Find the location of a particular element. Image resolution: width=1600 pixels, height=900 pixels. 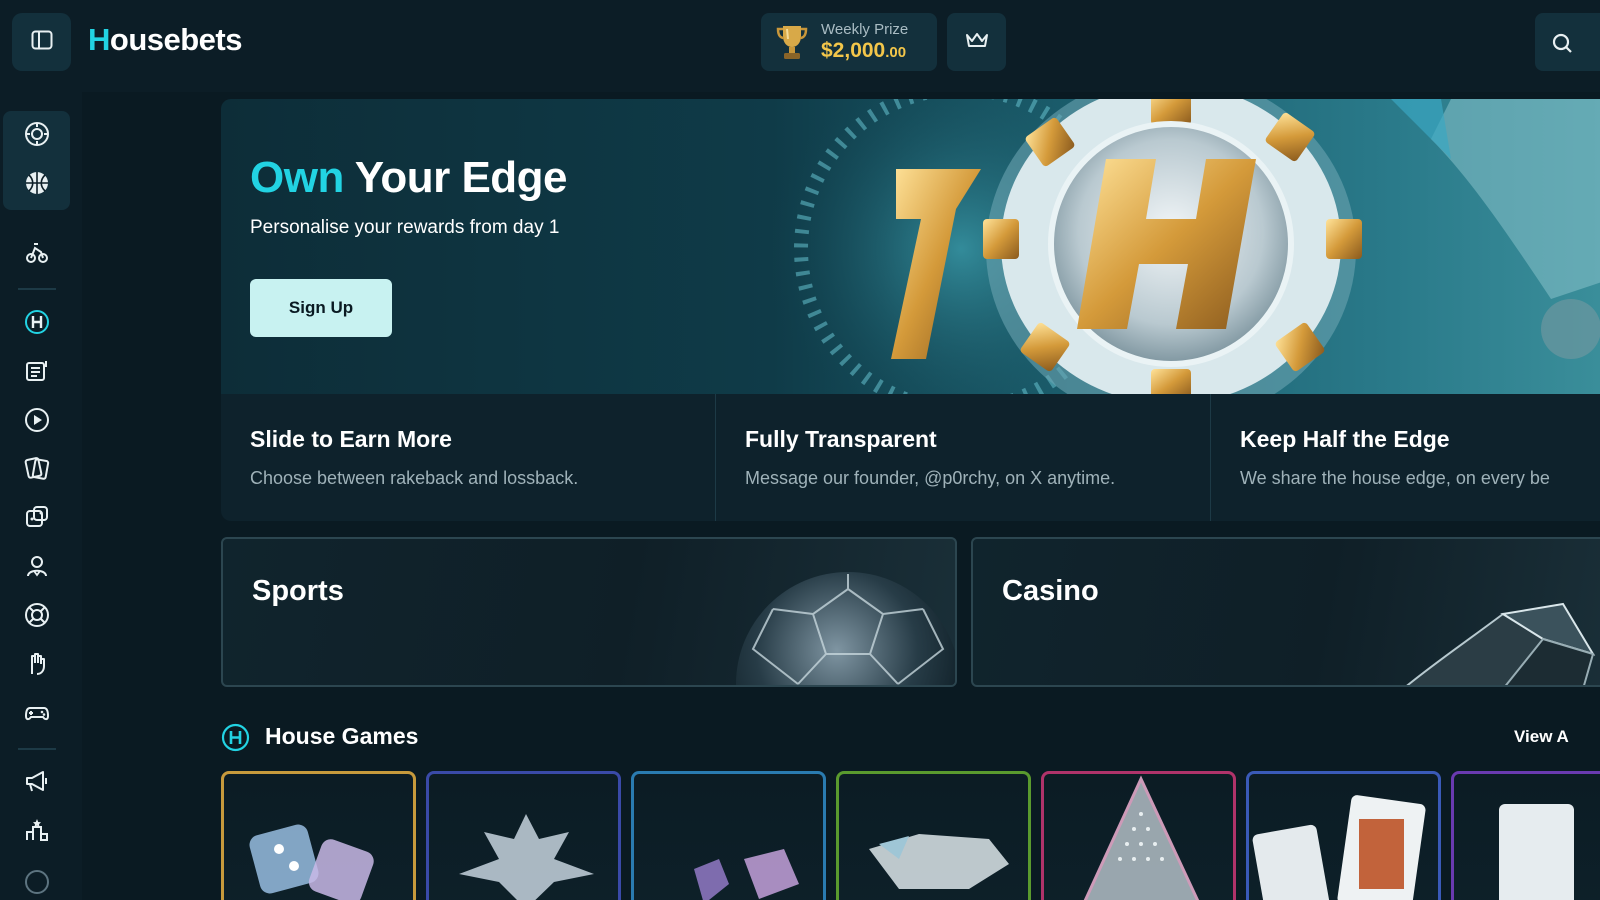

sidebar-panel-icon is located at coordinates (42, 42).